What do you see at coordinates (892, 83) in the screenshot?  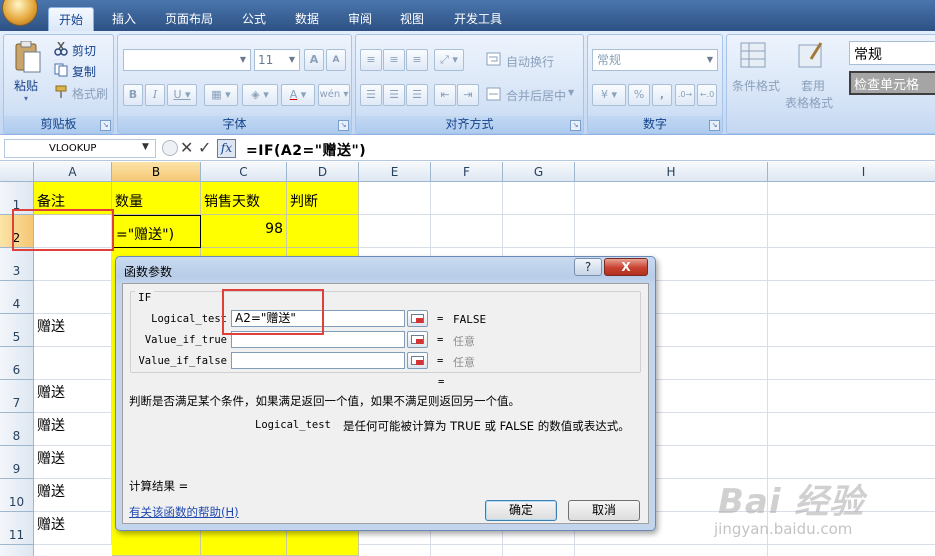 I see `style-check-cell: 检查单元格` at bounding box center [892, 83].